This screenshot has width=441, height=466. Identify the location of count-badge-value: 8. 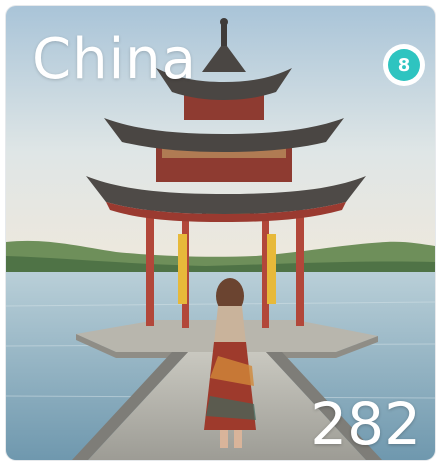
(404, 65).